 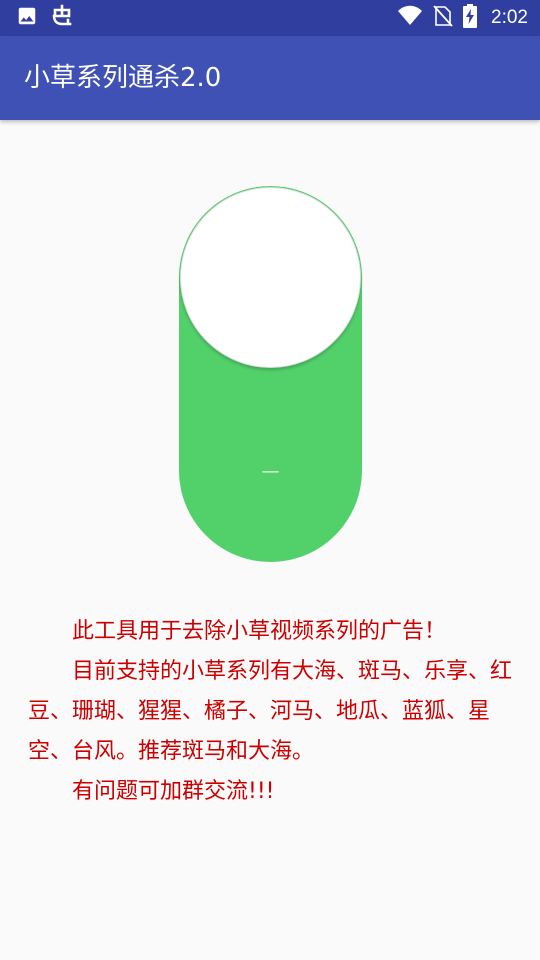 What do you see at coordinates (123, 78) in the screenshot?
I see `app-title: 小草系列通杀2.0` at bounding box center [123, 78].